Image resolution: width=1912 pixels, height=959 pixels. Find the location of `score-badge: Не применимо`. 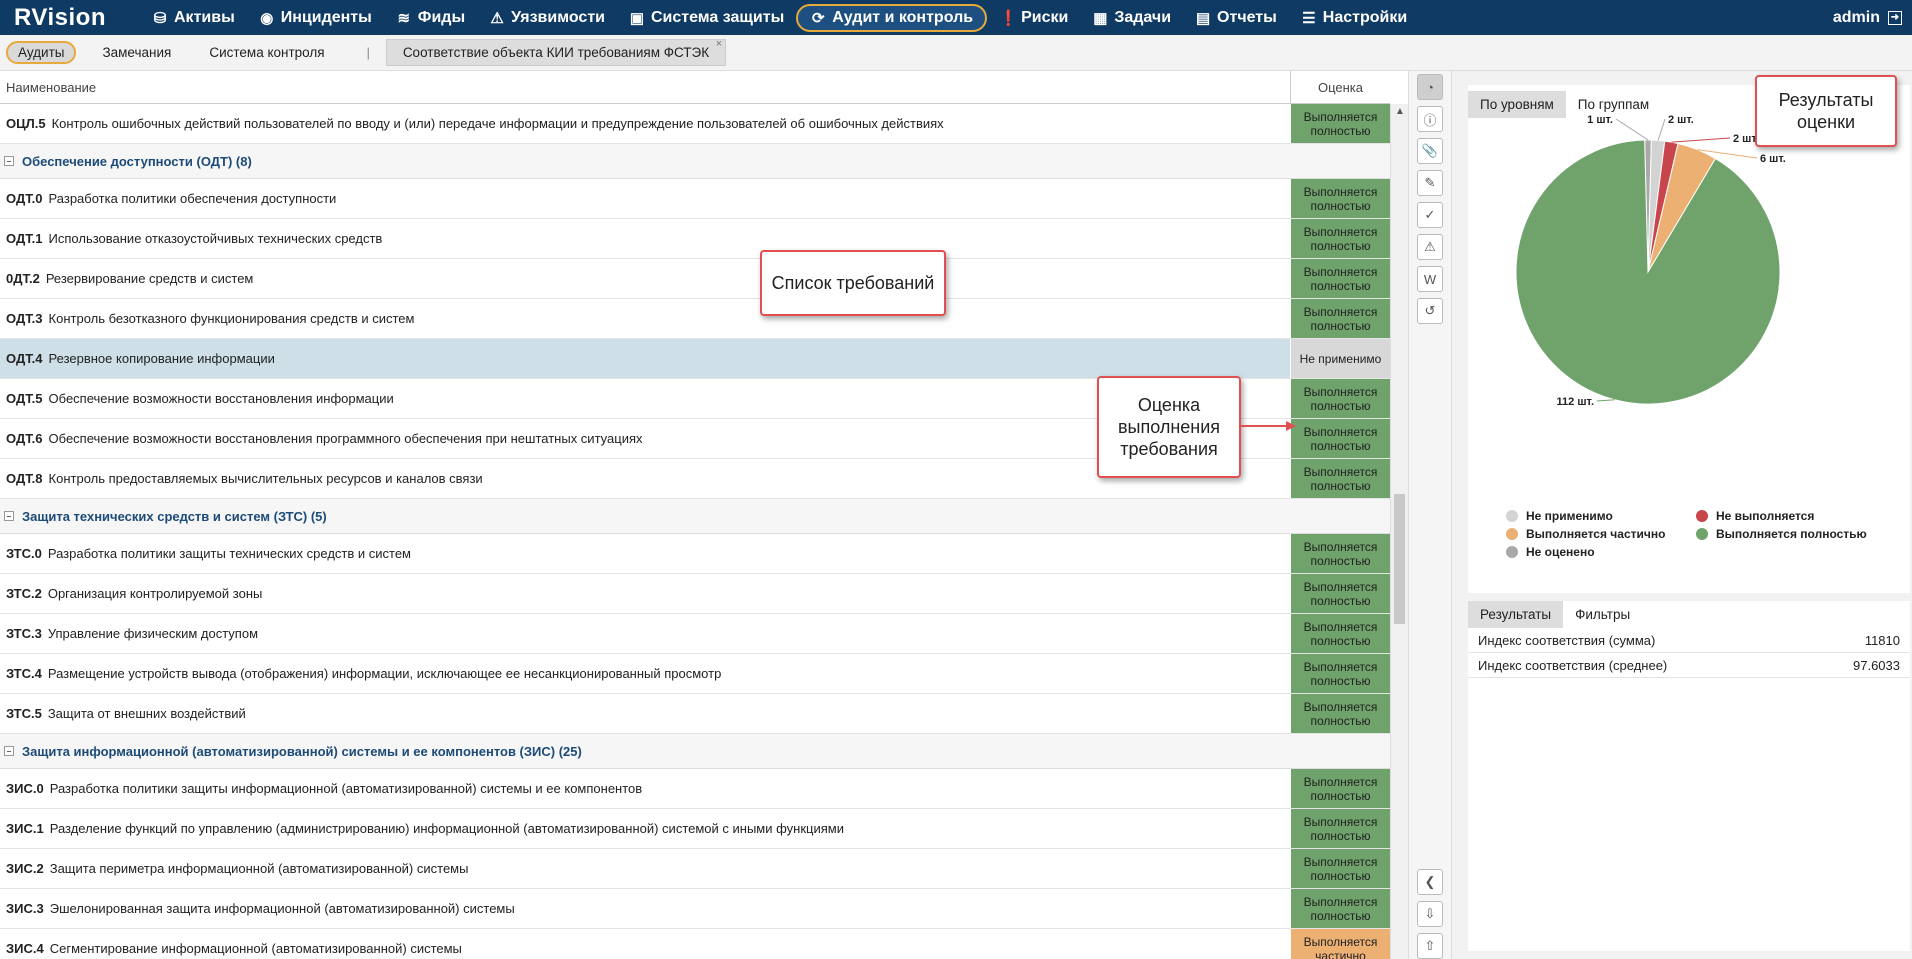

score-badge: Не применимо is located at coordinates (1340, 358).